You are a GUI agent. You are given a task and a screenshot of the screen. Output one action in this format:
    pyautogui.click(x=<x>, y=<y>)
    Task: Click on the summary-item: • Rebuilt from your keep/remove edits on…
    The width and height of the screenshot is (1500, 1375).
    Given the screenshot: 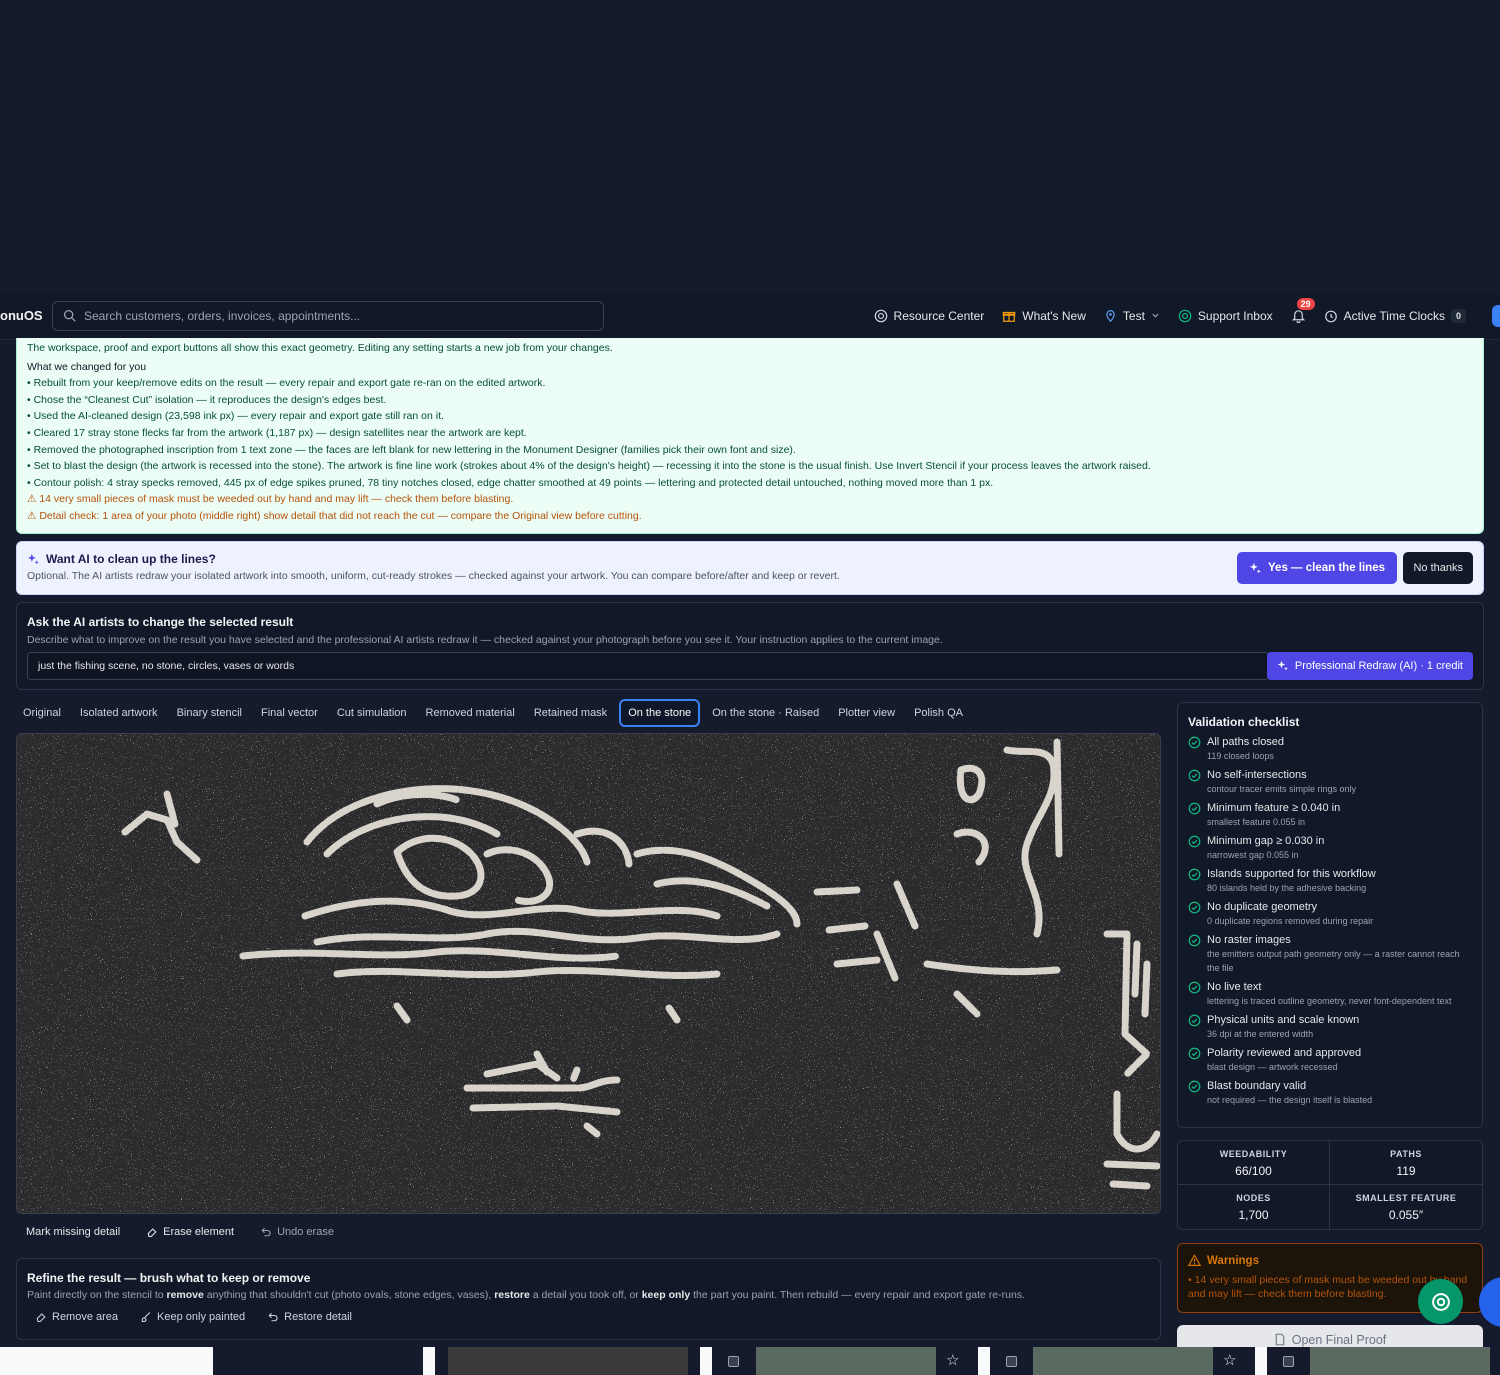 What is the action you would take?
    pyautogui.click(x=286, y=383)
    